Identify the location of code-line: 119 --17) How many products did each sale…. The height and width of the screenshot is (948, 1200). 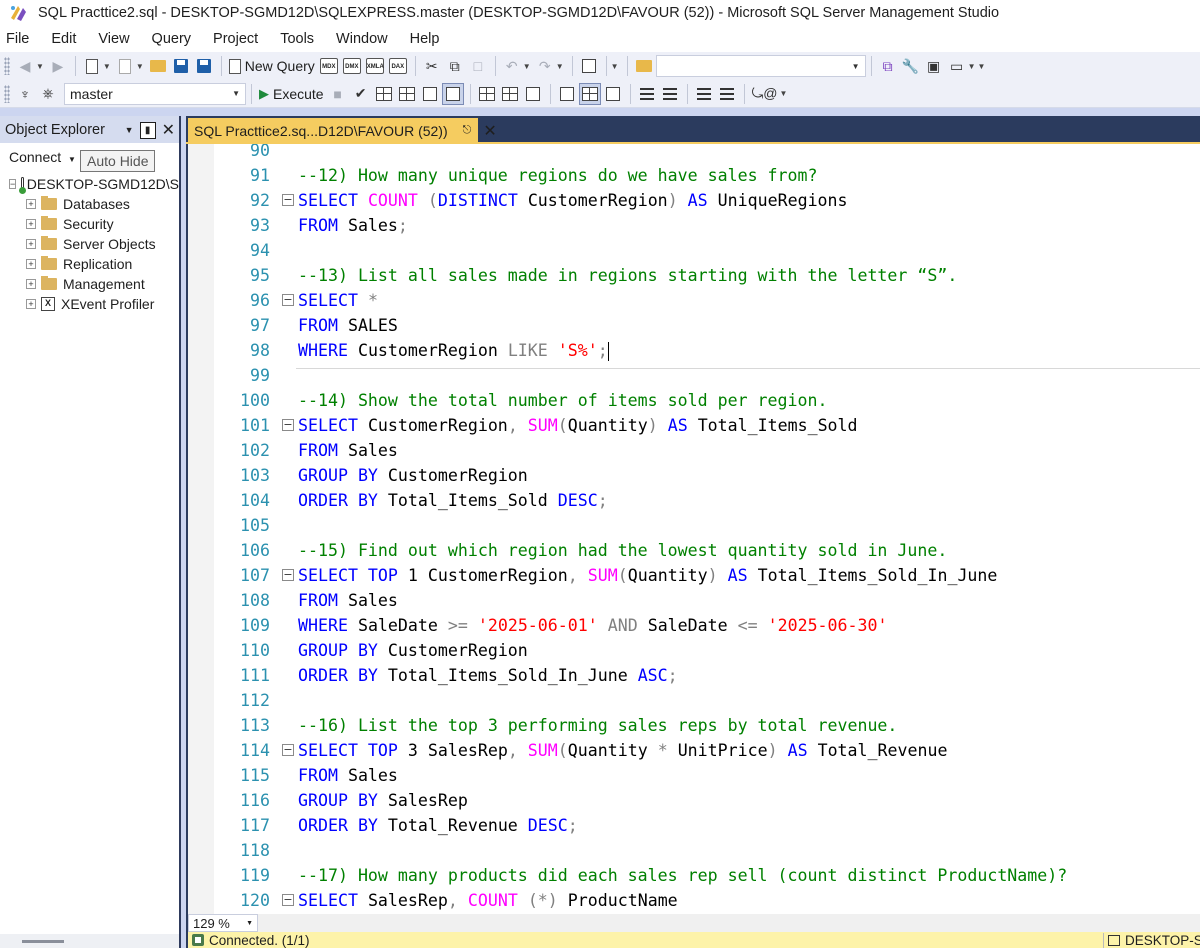
(694, 875).